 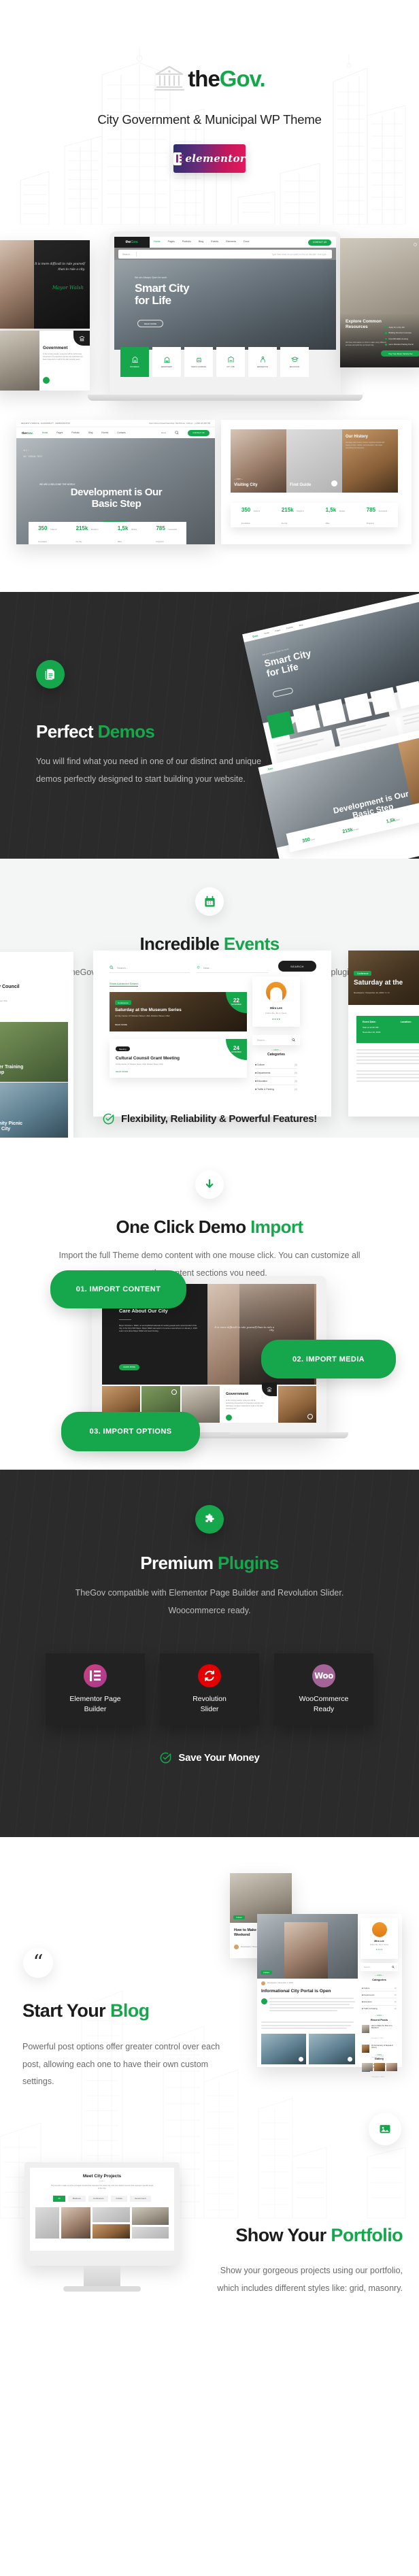 What do you see at coordinates (236, 1001) in the screenshot?
I see `featured-event-day: 22` at bounding box center [236, 1001].